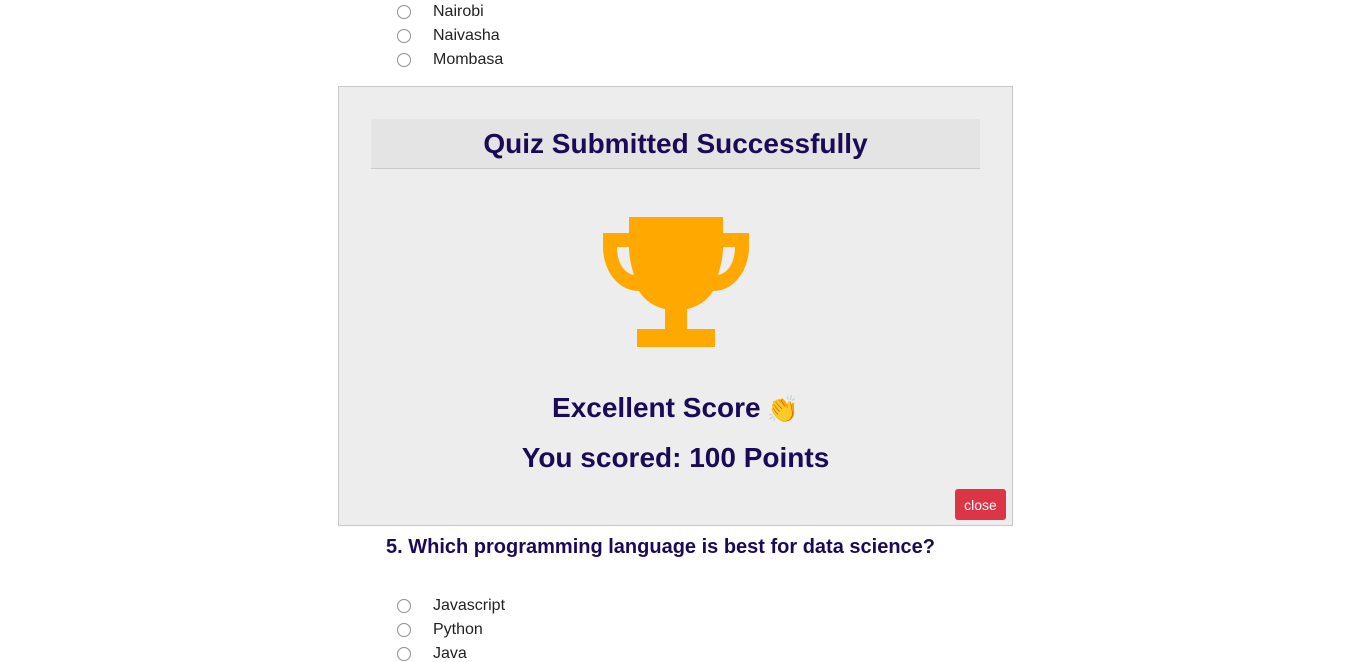 The width and height of the screenshot is (1348, 662). I want to click on close-button: close, so click(980, 504).